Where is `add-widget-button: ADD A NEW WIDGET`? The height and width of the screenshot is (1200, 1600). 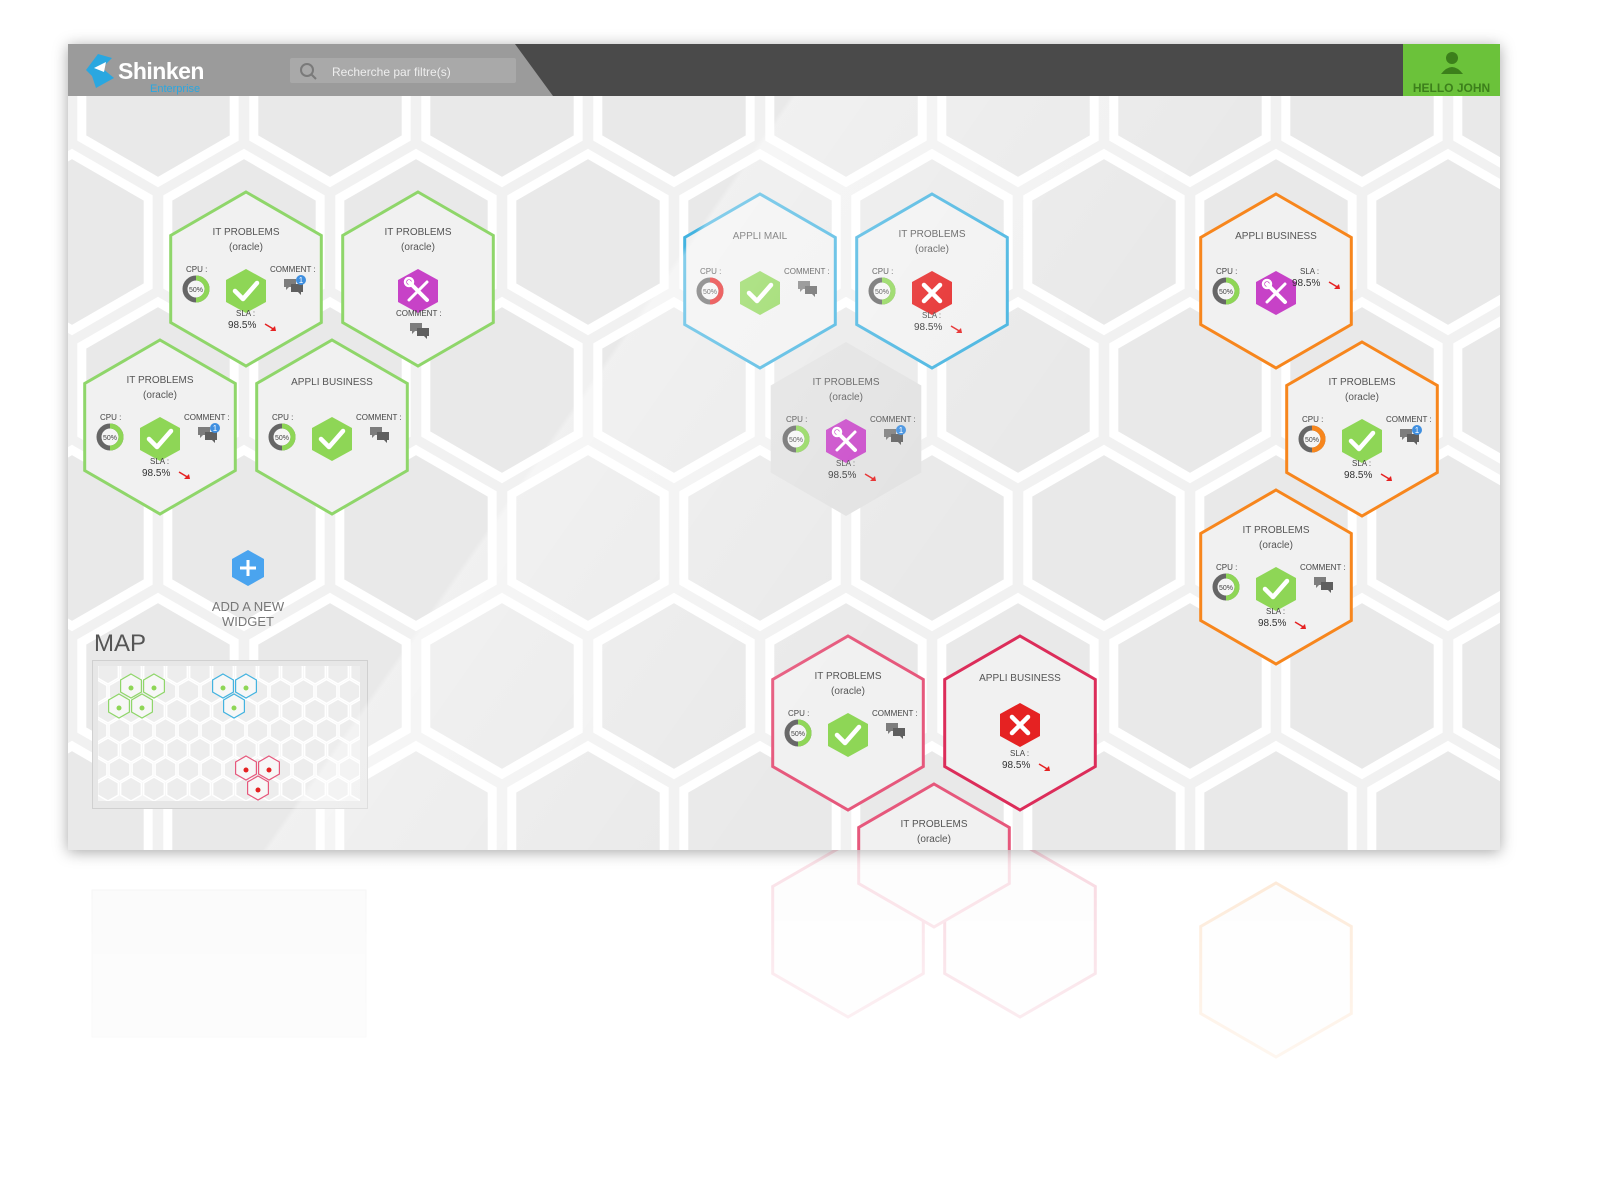
add-widget-button: ADD A NEW WIDGET is located at coordinates (248, 594).